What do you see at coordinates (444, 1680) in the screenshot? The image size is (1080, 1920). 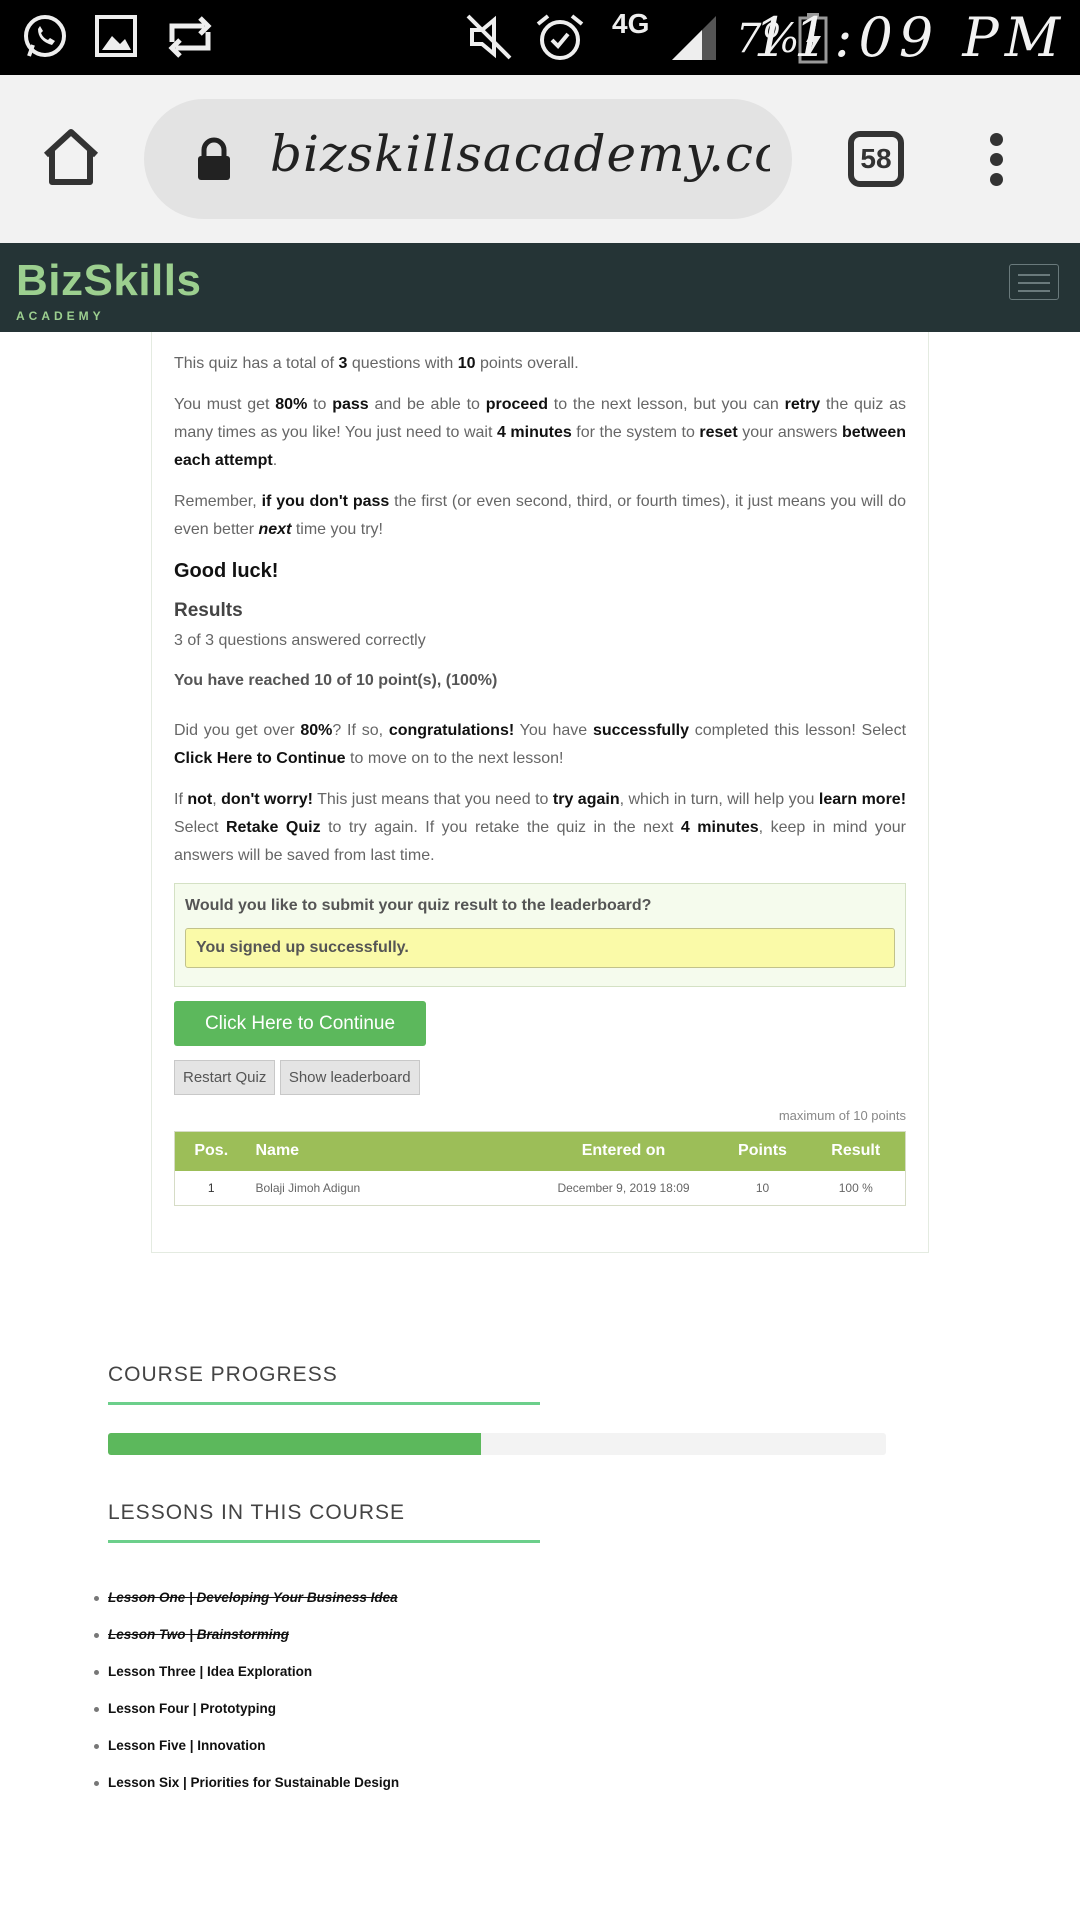 I see `lesson-link: Lesson Three | Idea Exploration` at bounding box center [444, 1680].